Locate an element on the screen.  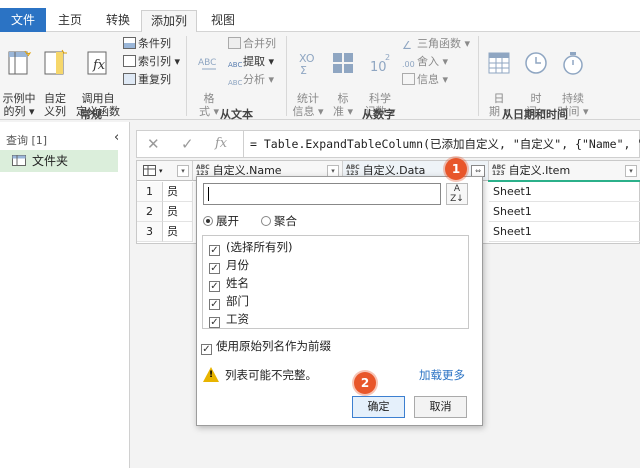
information-icon is located at coordinates (408, 79).